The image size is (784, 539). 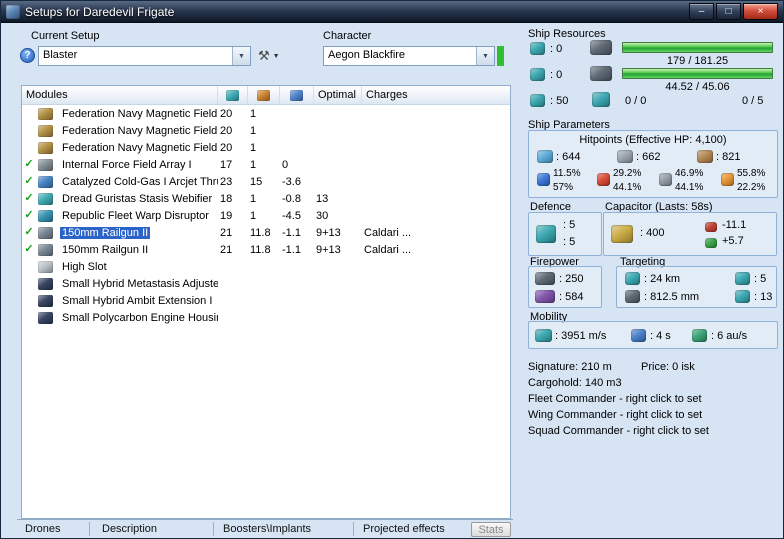 What do you see at coordinates (751, 173) in the screenshot?
I see `explosive-shield-resist: 55.8%` at bounding box center [751, 173].